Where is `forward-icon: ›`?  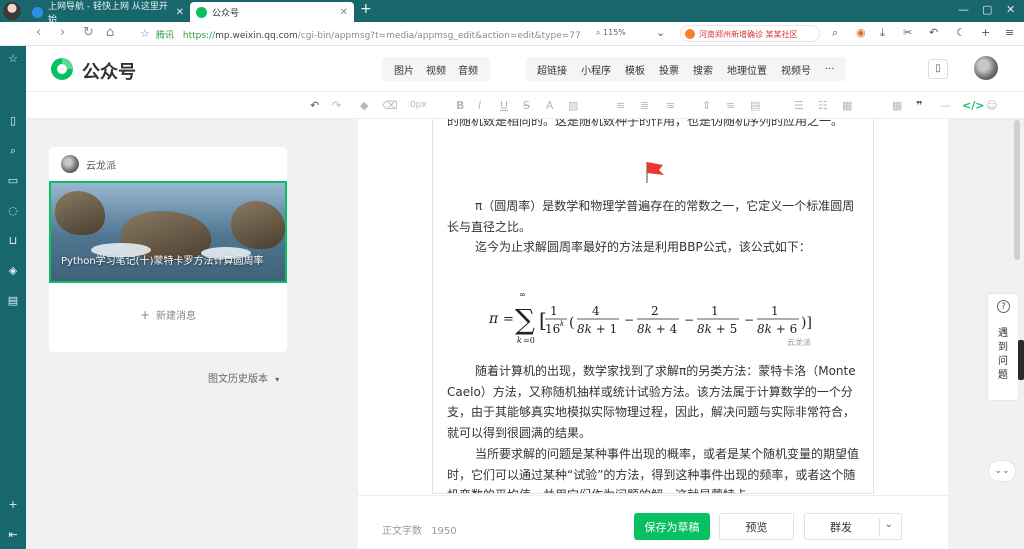 forward-icon: › is located at coordinates (62, 32).